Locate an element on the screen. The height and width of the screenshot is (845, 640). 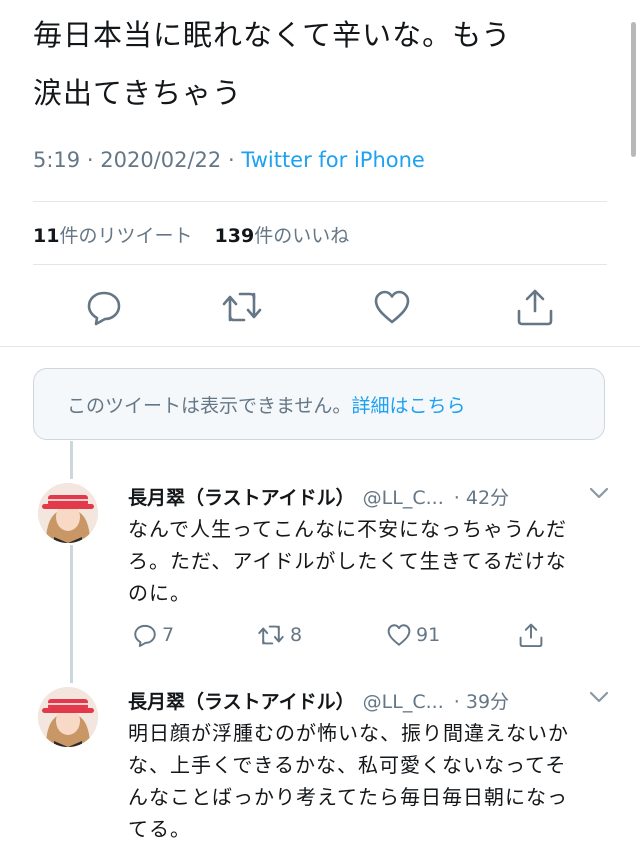
tweet-time: 5:19 is located at coordinates (57, 160).